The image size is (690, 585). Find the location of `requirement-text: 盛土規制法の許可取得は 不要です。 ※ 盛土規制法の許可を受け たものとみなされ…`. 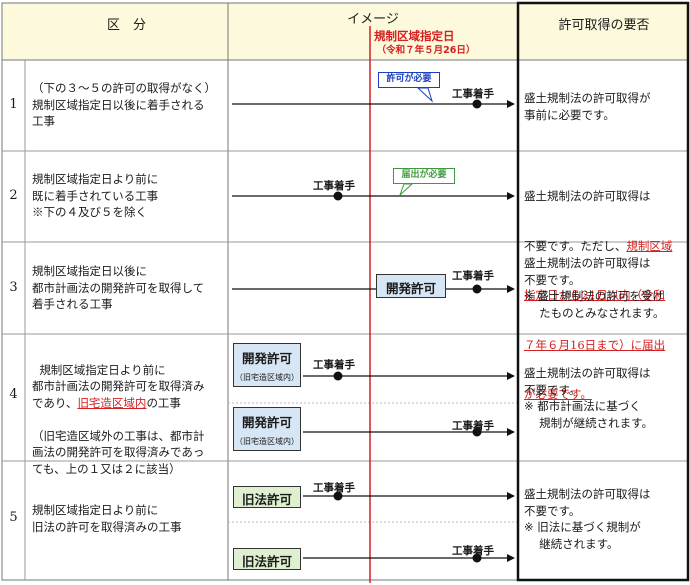

requirement-text: 盛土規制法の許可取得は 不要です。 ※ 盛土規制法の許可を受け たものとみなされ… is located at coordinates (594, 288).